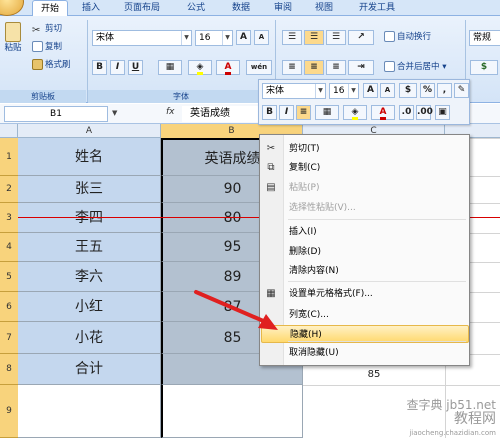 This screenshot has width=500, height=440. I want to click on row-header: 3, so click(9, 218).